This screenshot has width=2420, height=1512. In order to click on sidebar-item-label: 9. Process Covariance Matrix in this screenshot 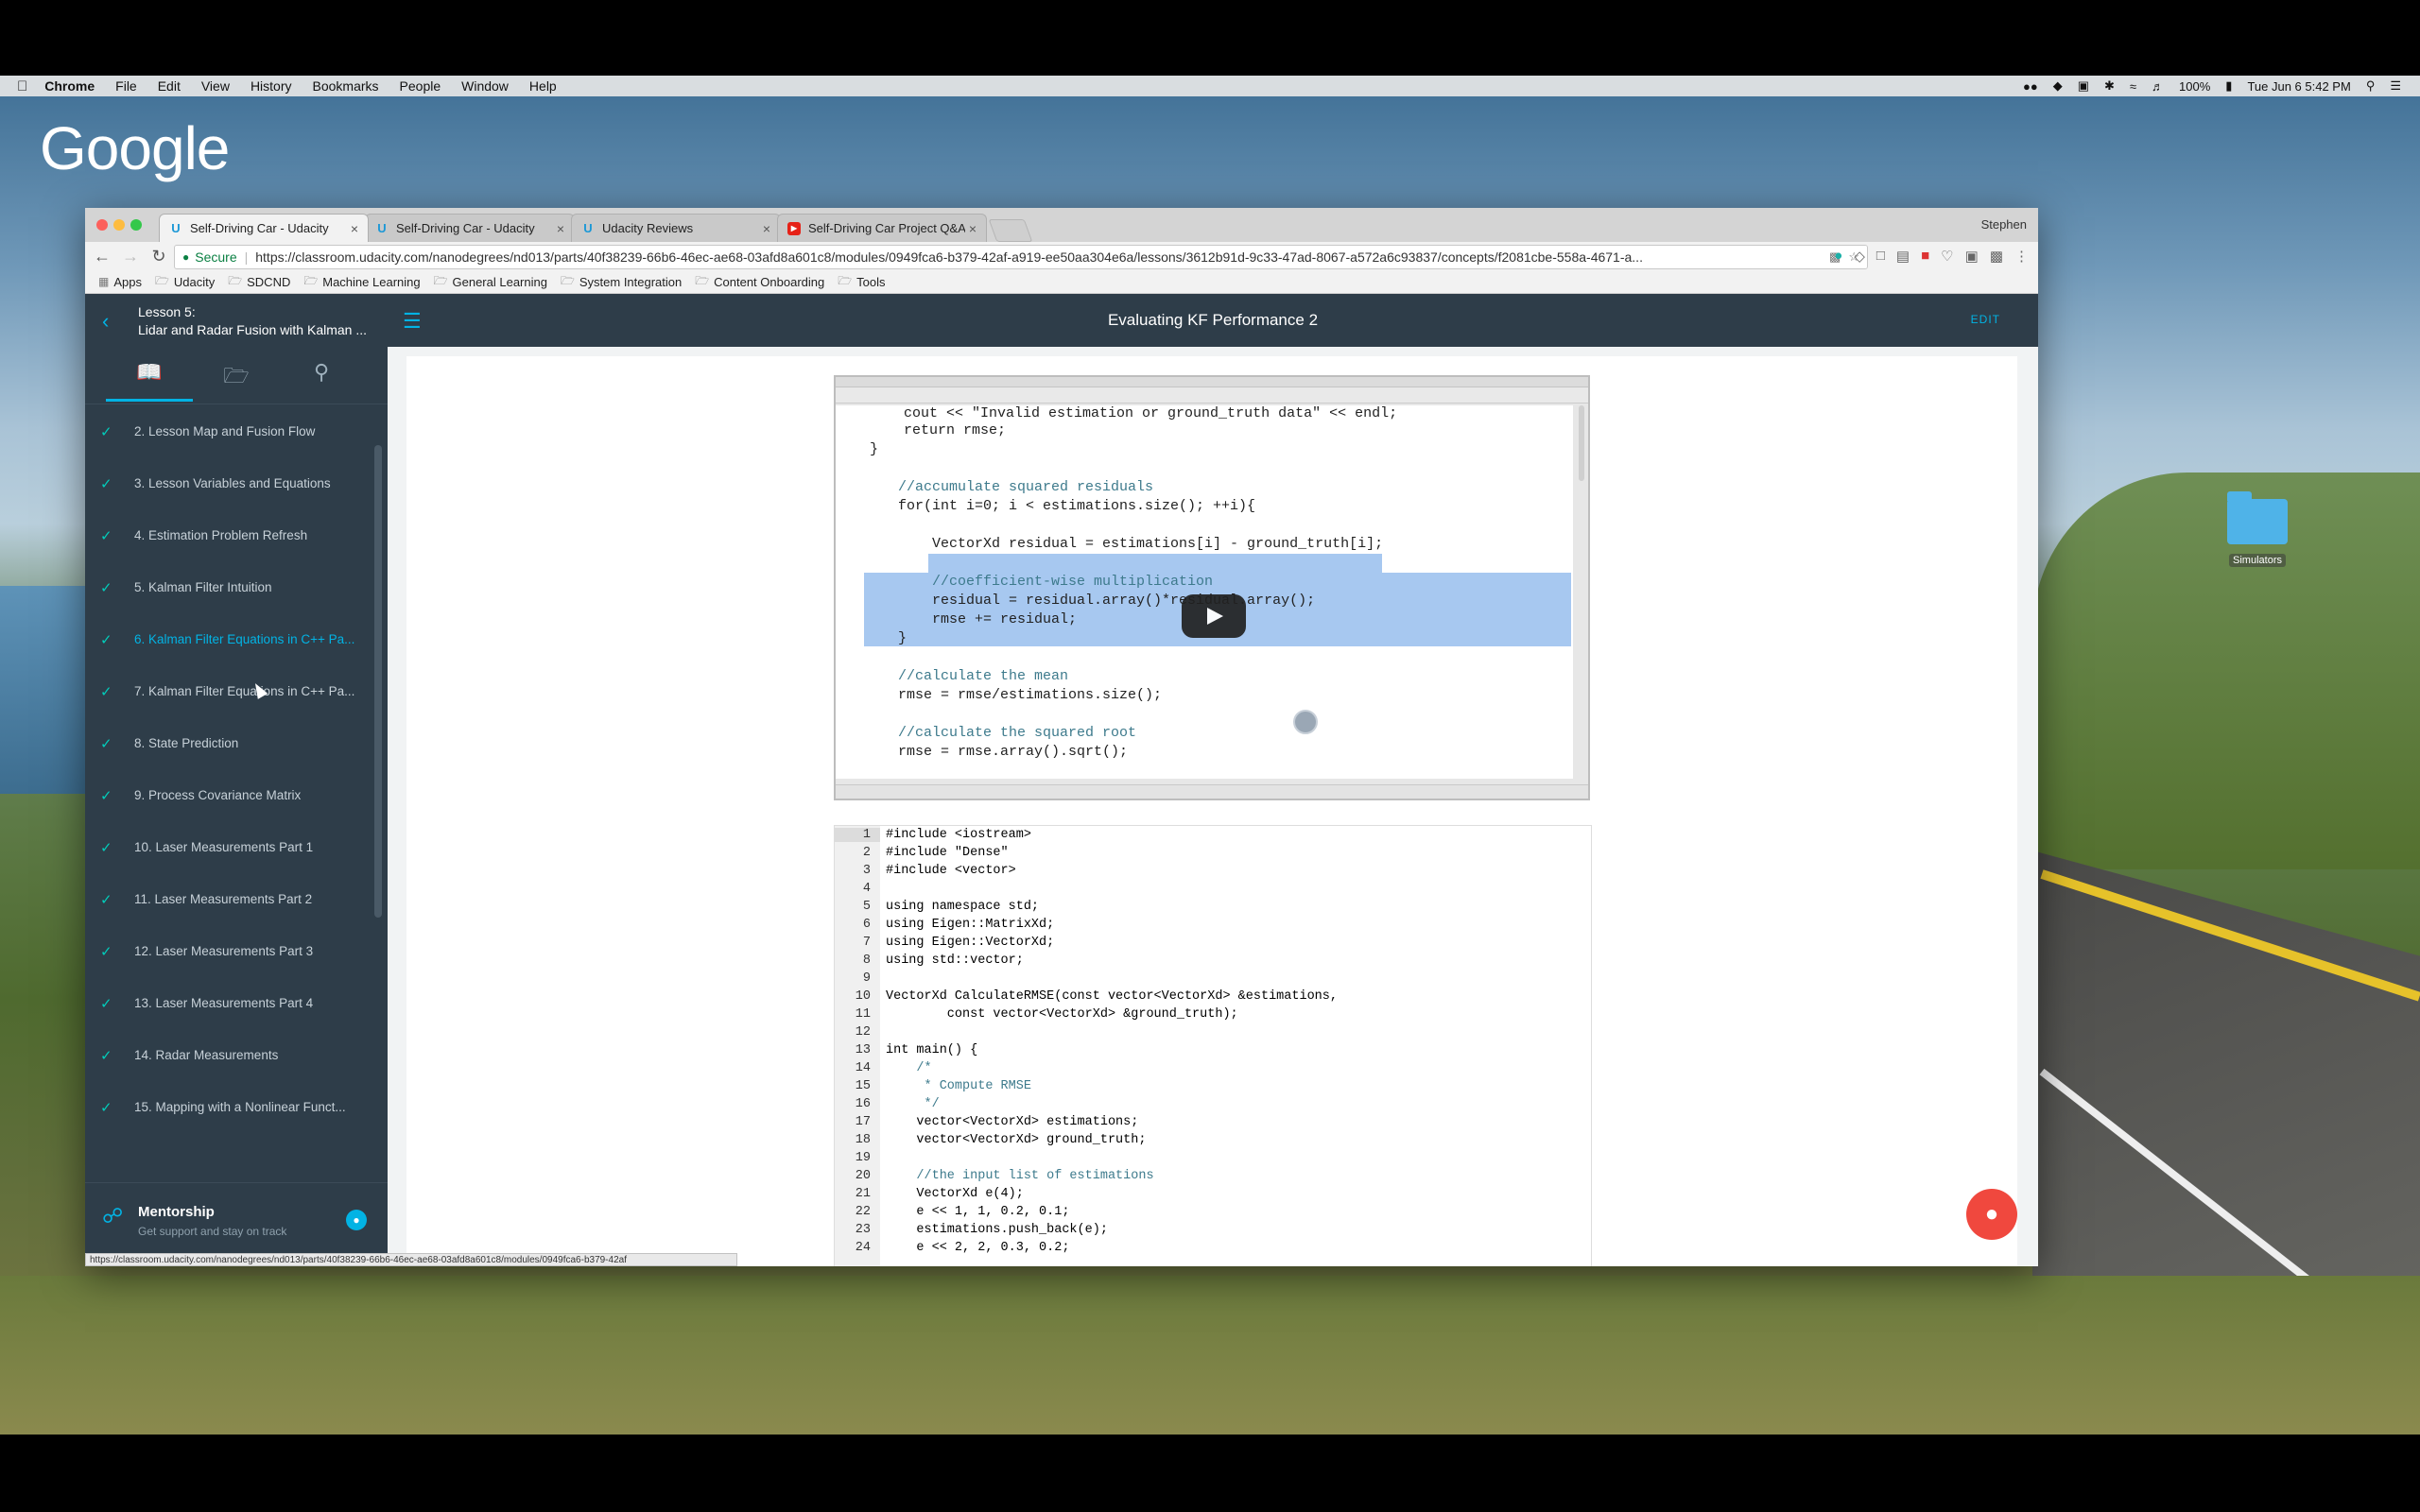, I will do `click(218, 795)`.